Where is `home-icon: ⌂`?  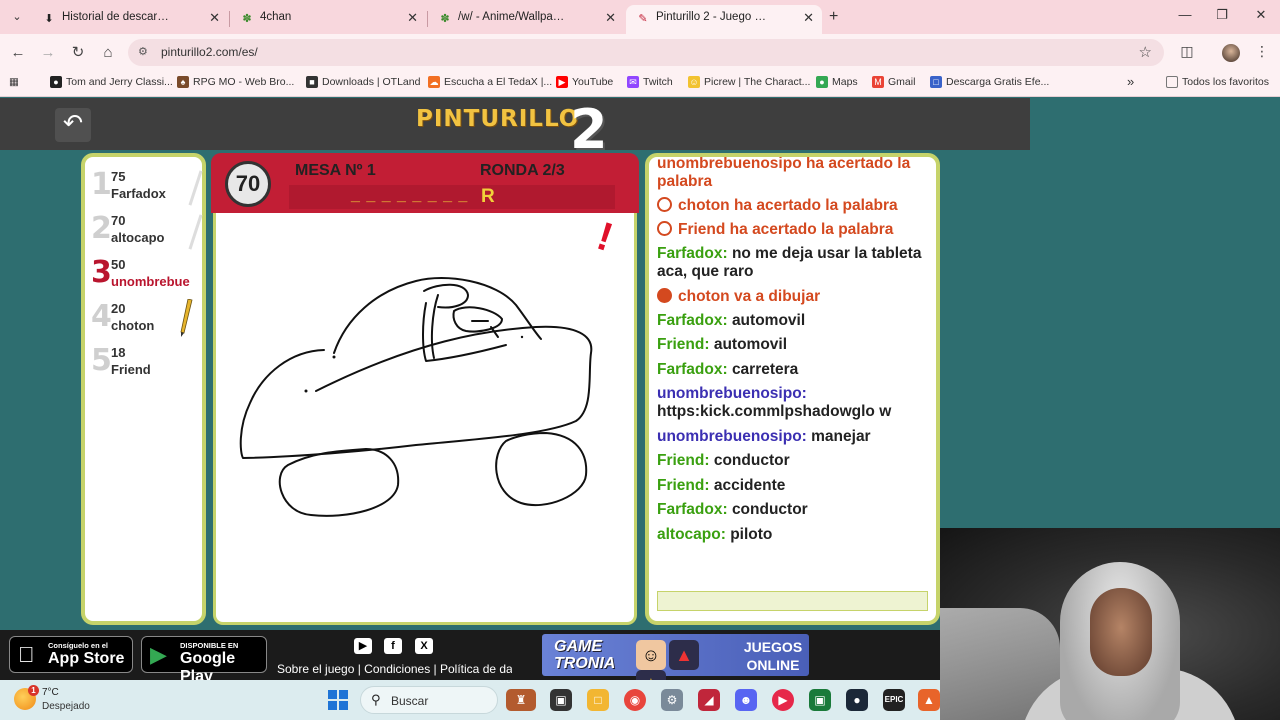
home-icon: ⌂ is located at coordinates (108, 53).